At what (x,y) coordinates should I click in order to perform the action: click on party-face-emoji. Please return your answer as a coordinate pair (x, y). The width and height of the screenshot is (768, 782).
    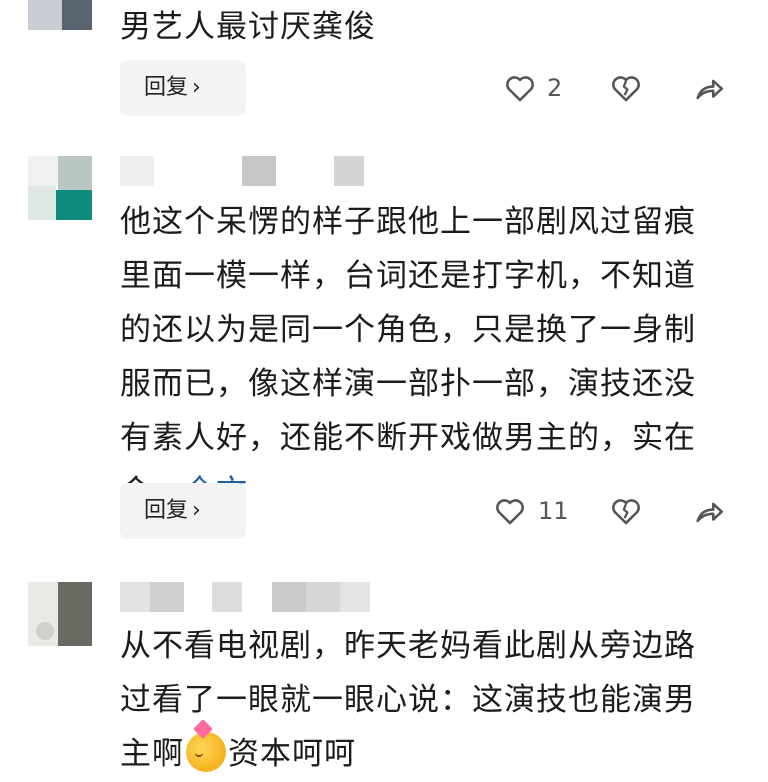
    Looking at the image, I should click on (206, 752).